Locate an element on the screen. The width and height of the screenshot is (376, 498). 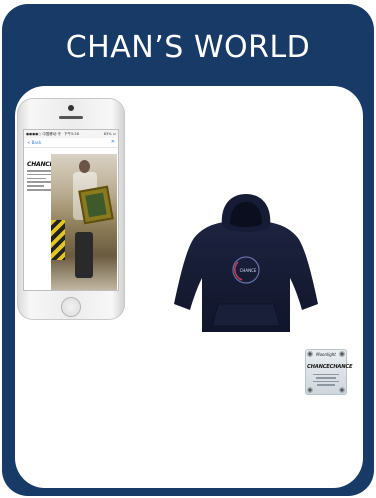
product-tag: Moonlight CHANCECHANCE is located at coordinates (329, 372).